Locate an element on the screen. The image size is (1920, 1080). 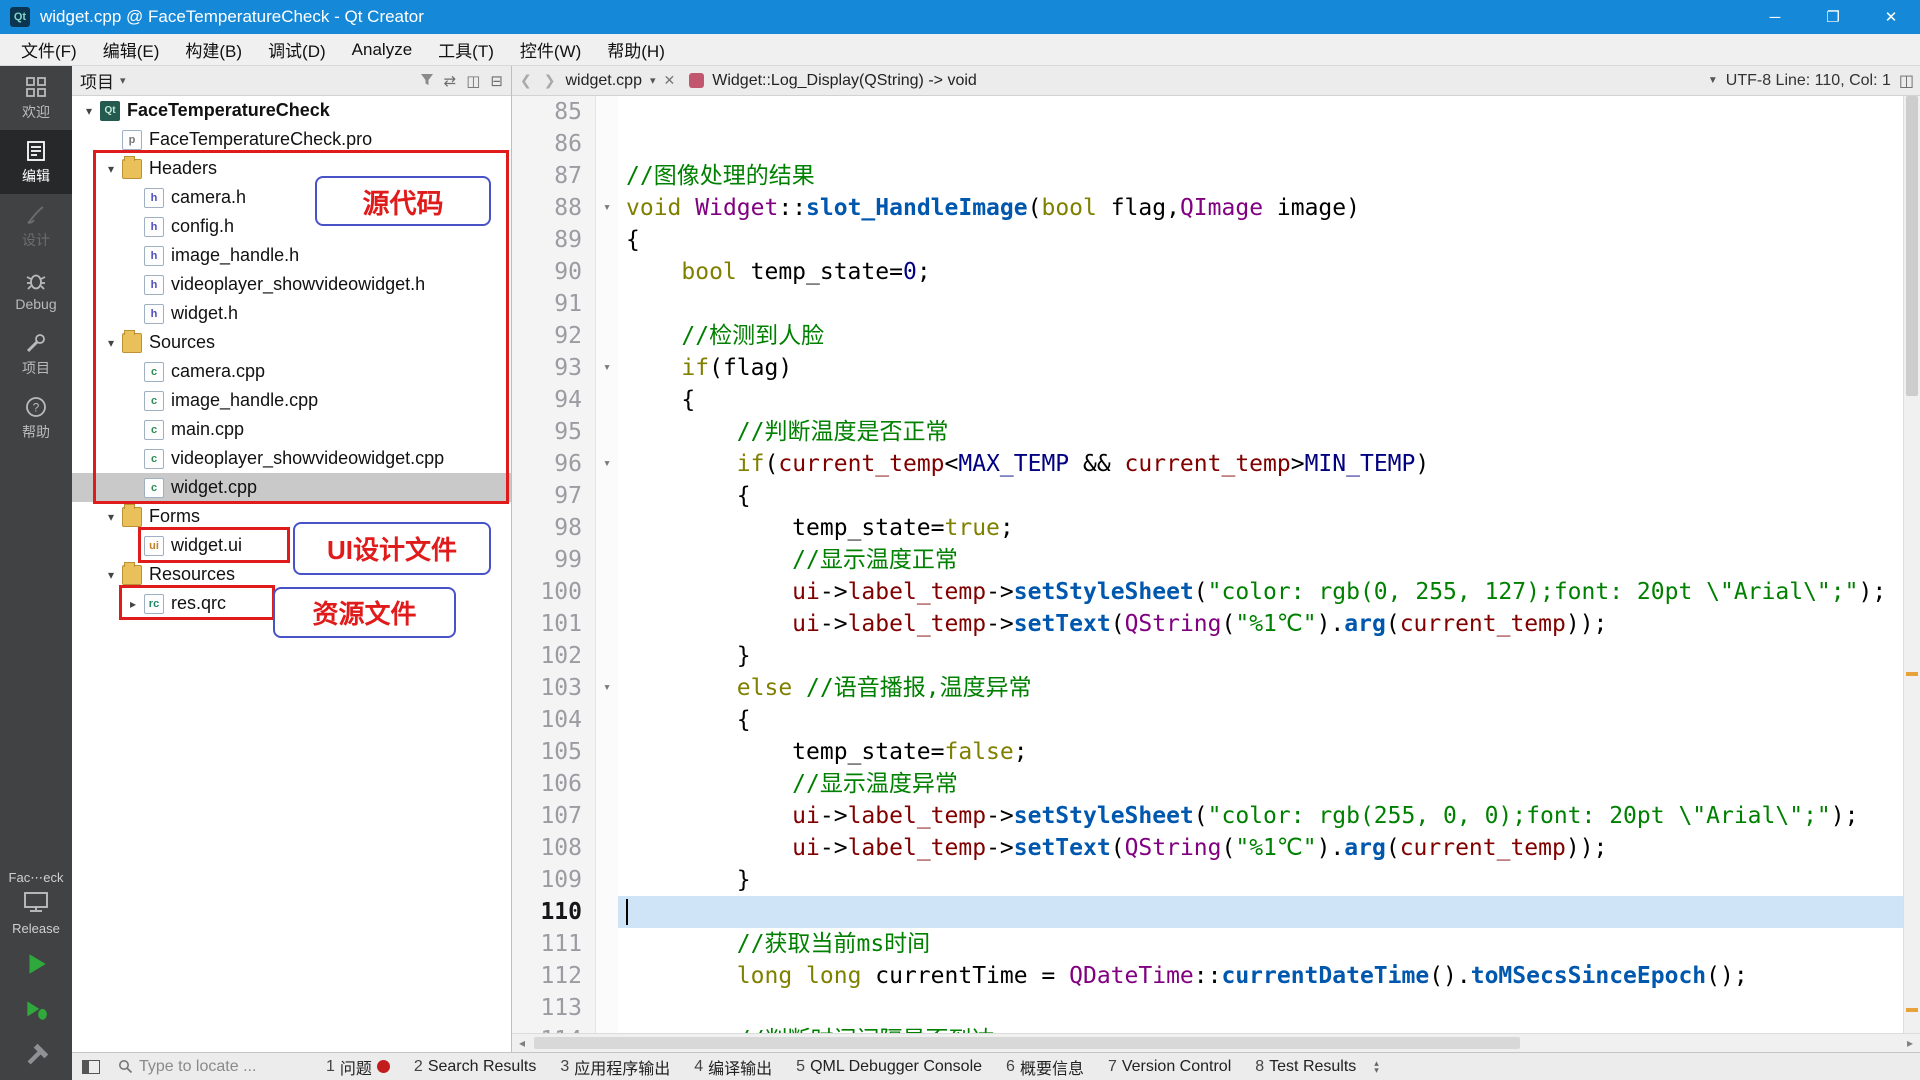
build-button is located at coordinates (36, 1056).